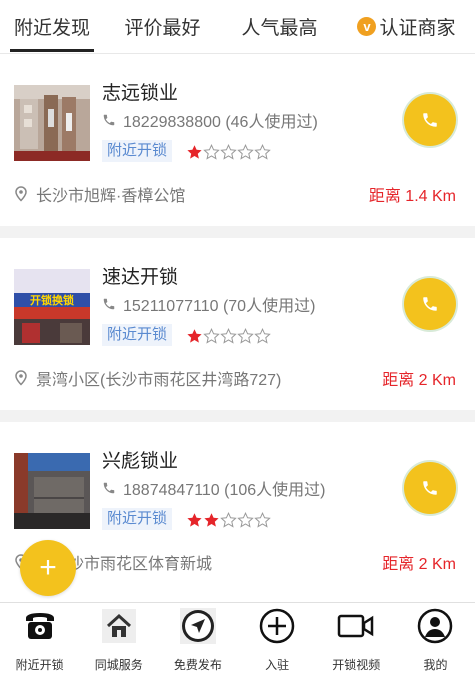 The image size is (475, 673). I want to click on shop-address-text: 长沙市旭辉·香樟公馆, so click(111, 196).